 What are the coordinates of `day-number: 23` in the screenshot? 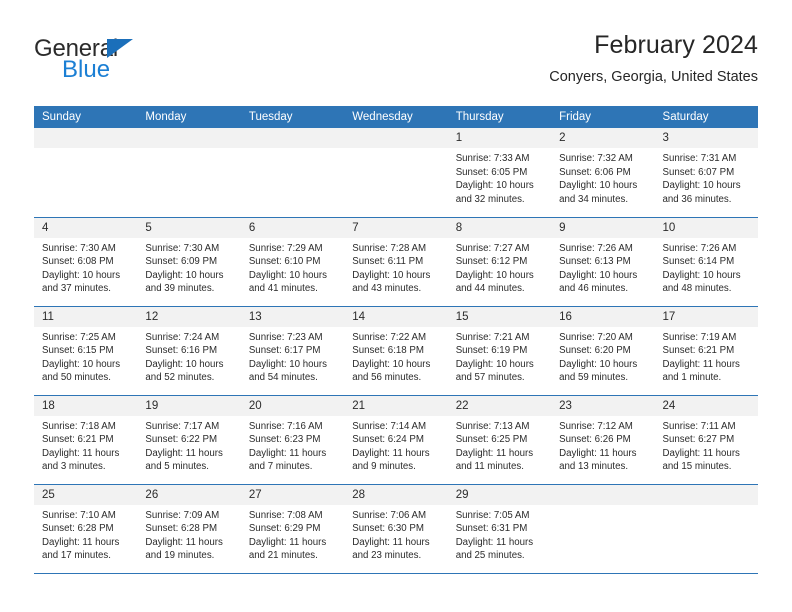 It's located at (603, 405).